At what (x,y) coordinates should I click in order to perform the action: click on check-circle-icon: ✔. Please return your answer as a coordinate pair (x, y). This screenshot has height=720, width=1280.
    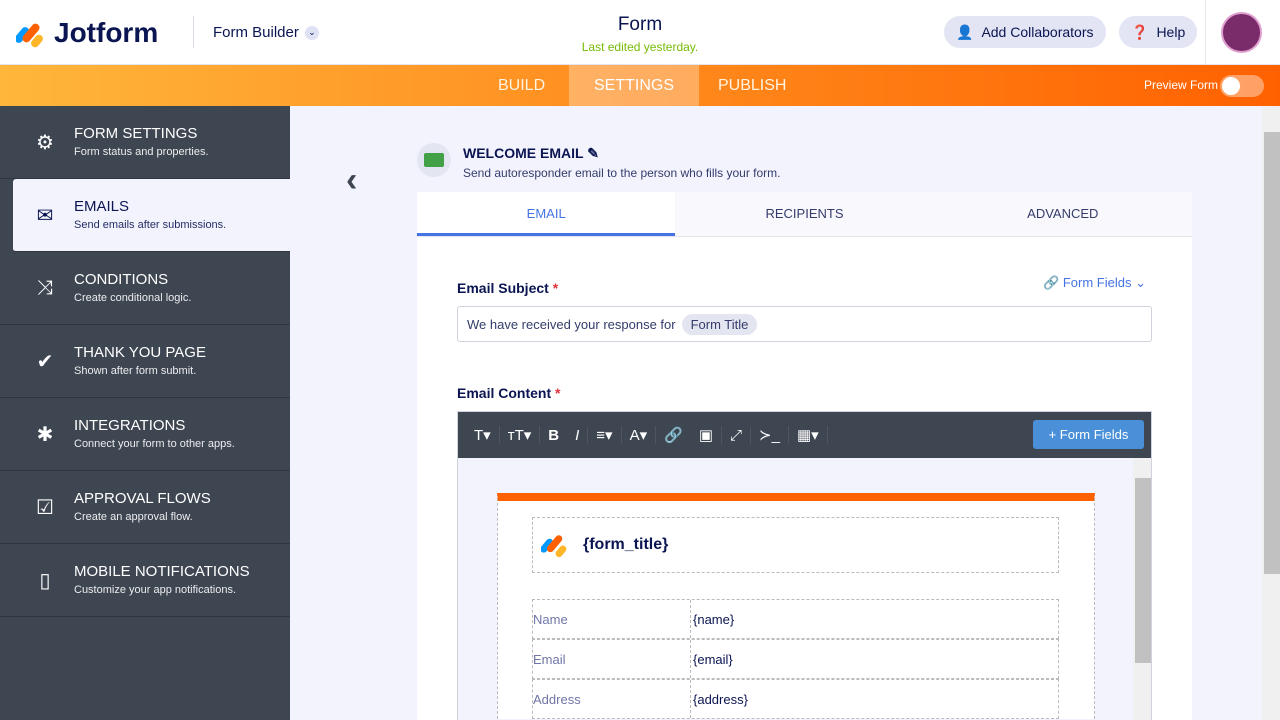
    Looking at the image, I should click on (45, 361).